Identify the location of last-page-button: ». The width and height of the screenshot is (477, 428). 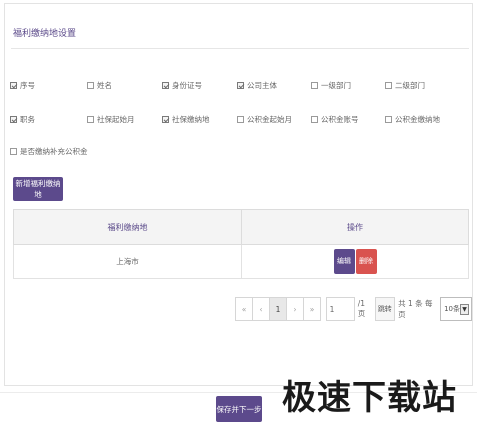
(312, 309).